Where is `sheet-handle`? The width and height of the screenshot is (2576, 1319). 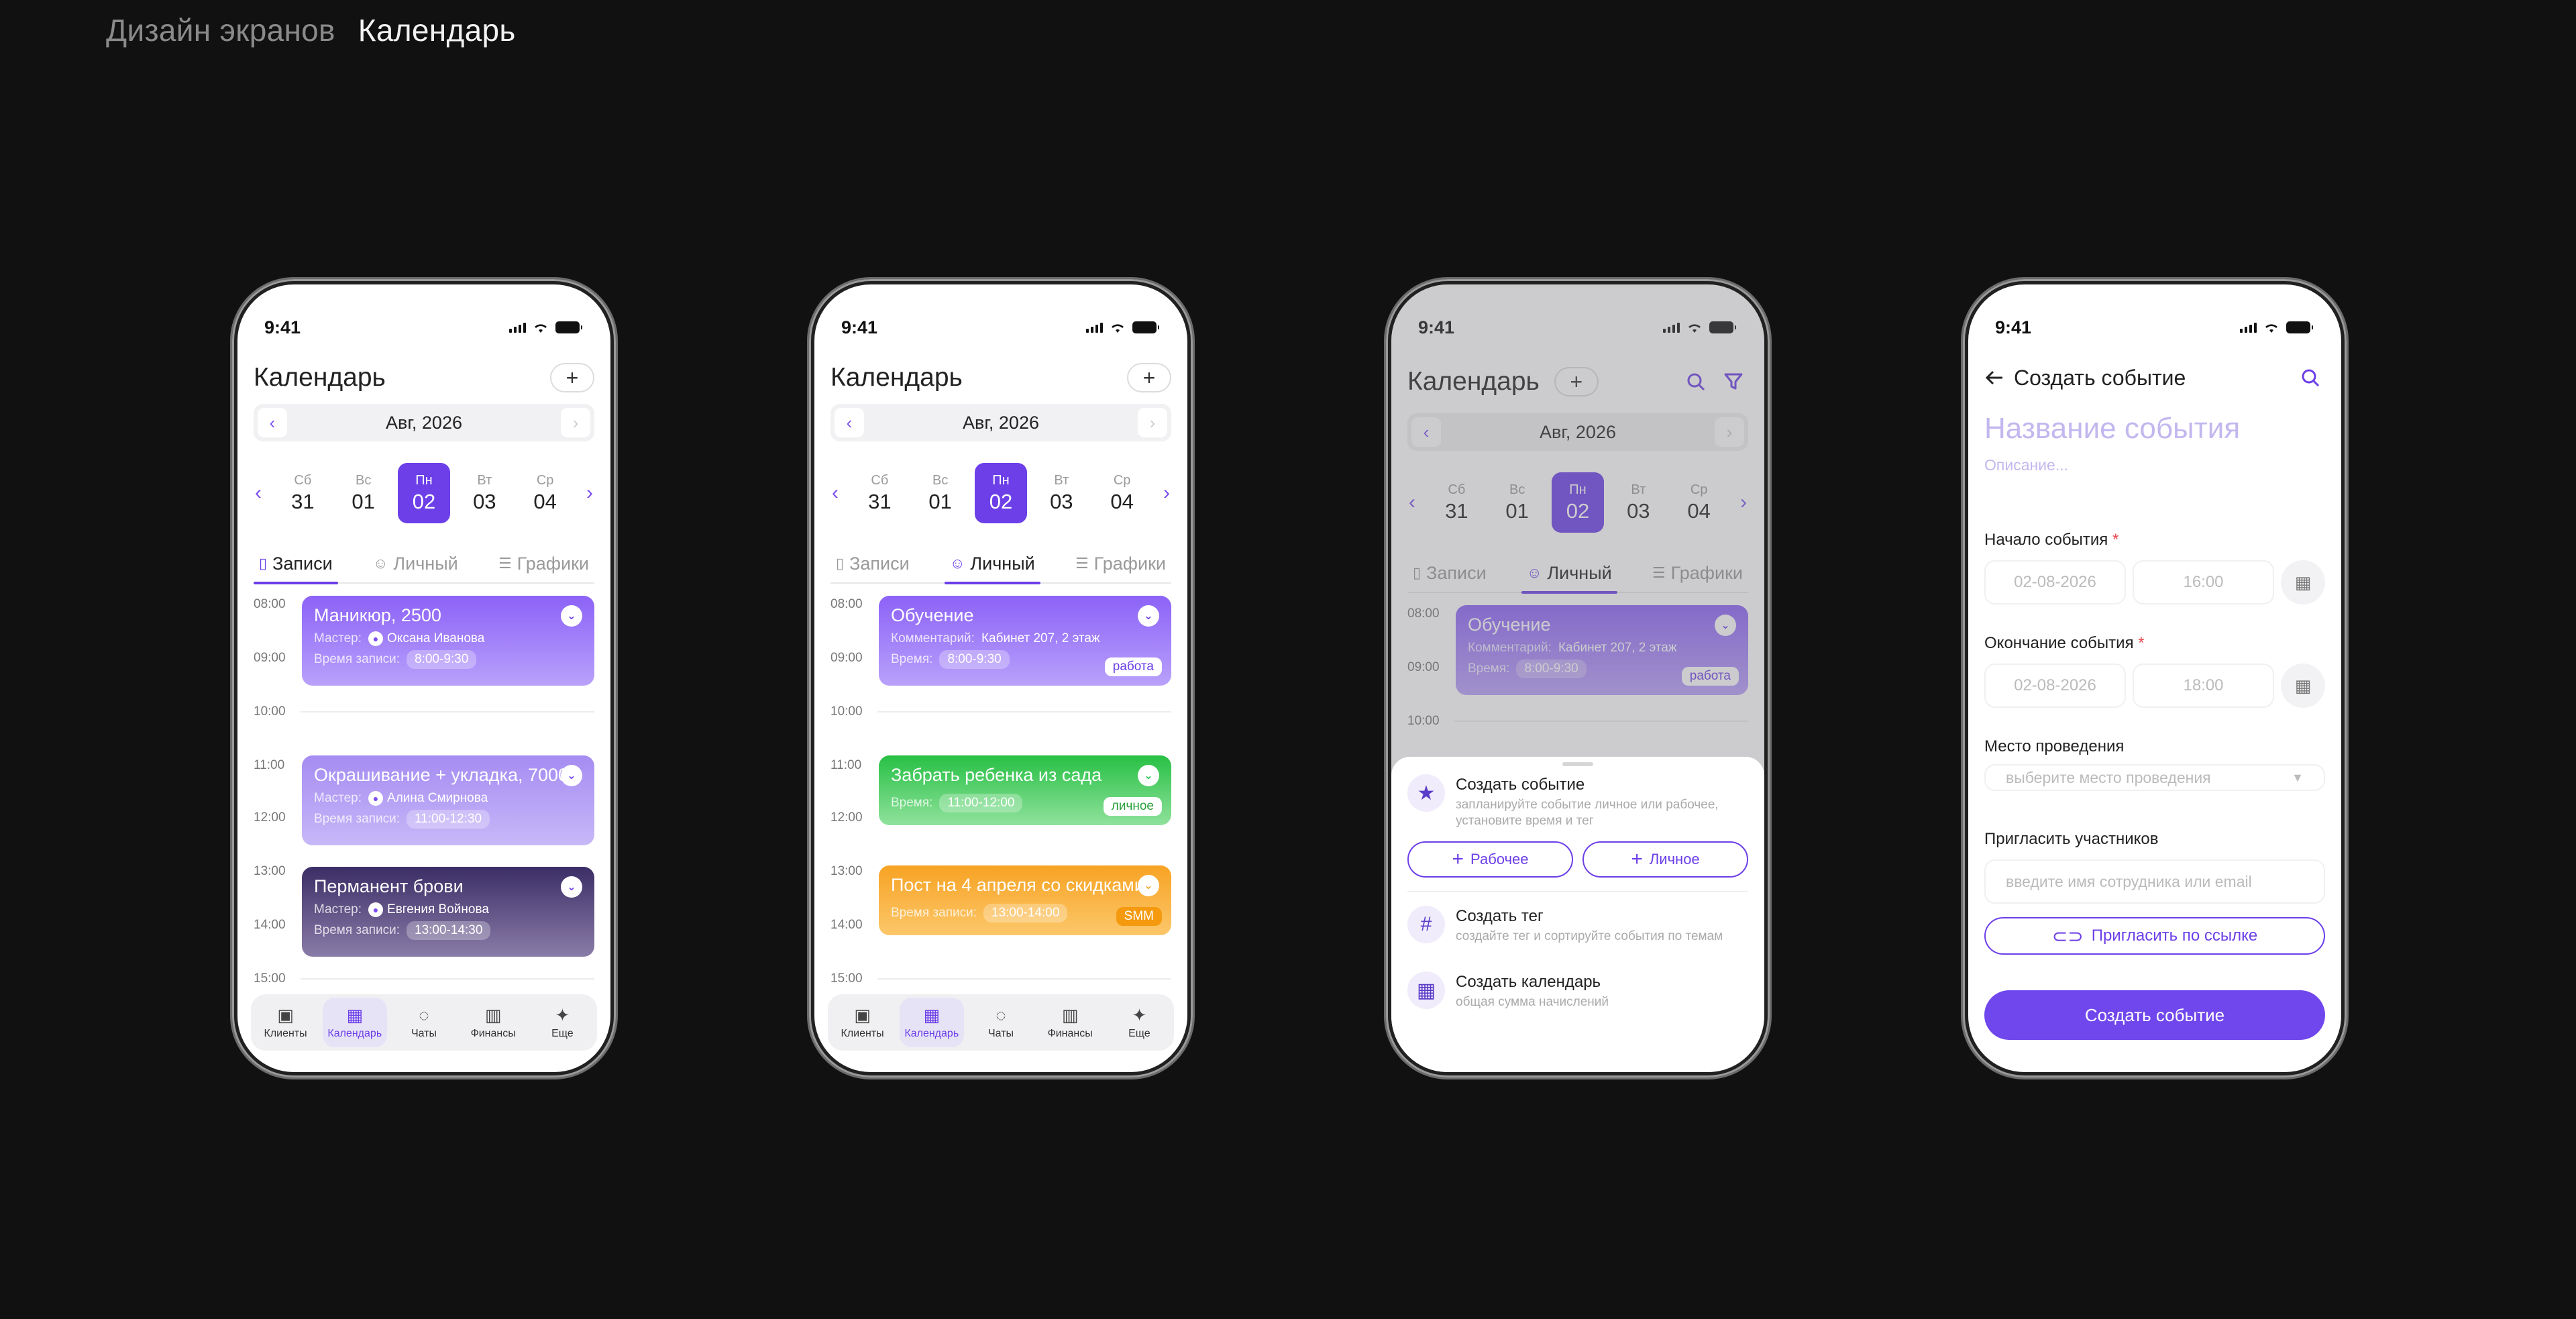 sheet-handle is located at coordinates (1577, 764).